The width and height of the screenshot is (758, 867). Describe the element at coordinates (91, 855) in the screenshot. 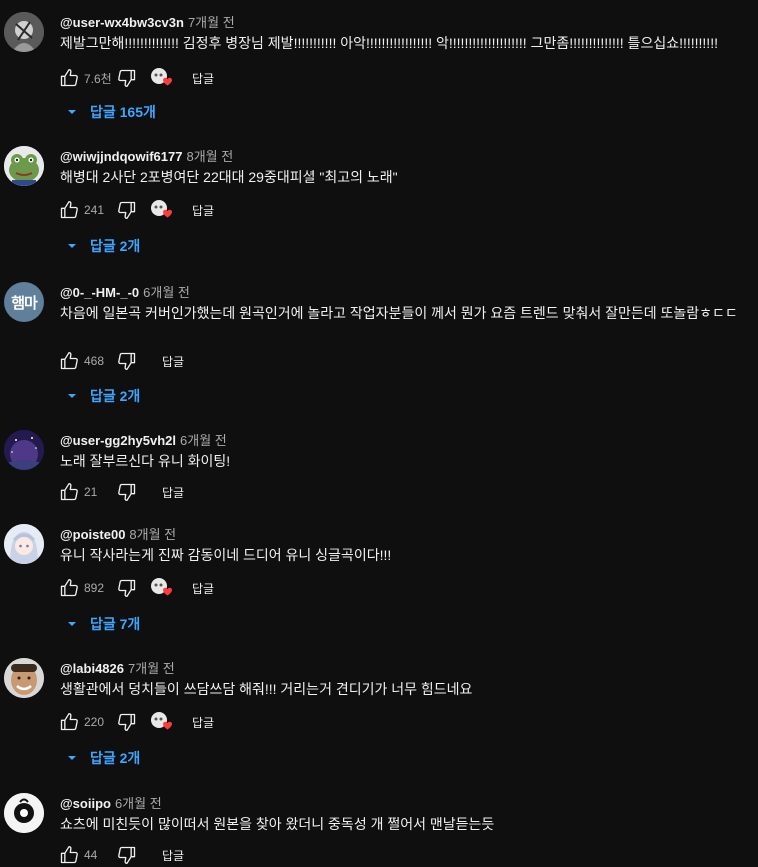

I see `like-count: 44` at that location.